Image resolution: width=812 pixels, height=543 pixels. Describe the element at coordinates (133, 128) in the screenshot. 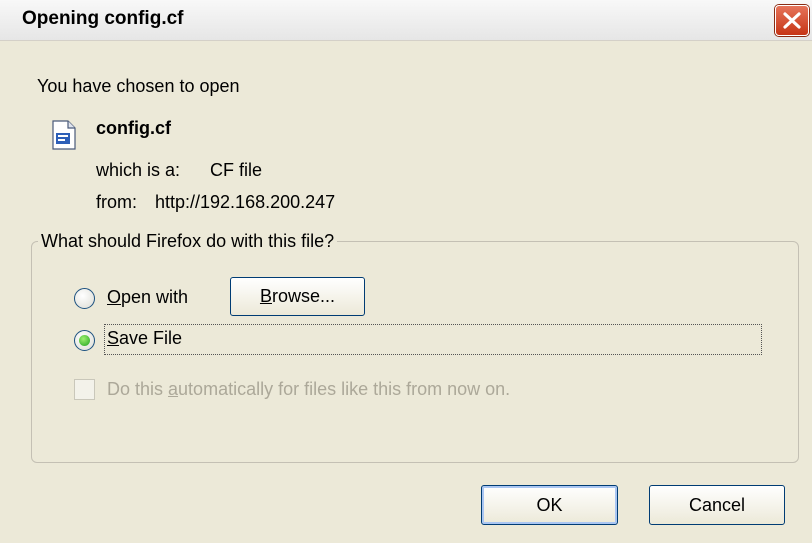

I see `file-name: config.cf` at that location.